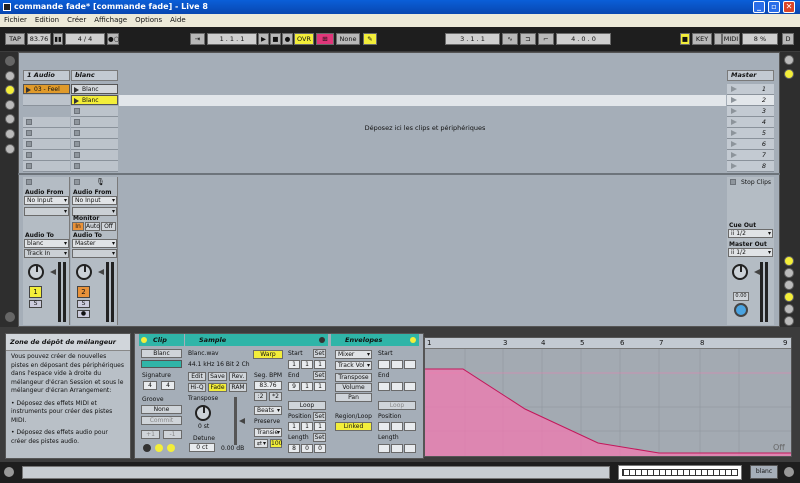 The width and height of the screenshot is (800, 483). I want to click on punch-icon: ⊞, so click(325, 39).